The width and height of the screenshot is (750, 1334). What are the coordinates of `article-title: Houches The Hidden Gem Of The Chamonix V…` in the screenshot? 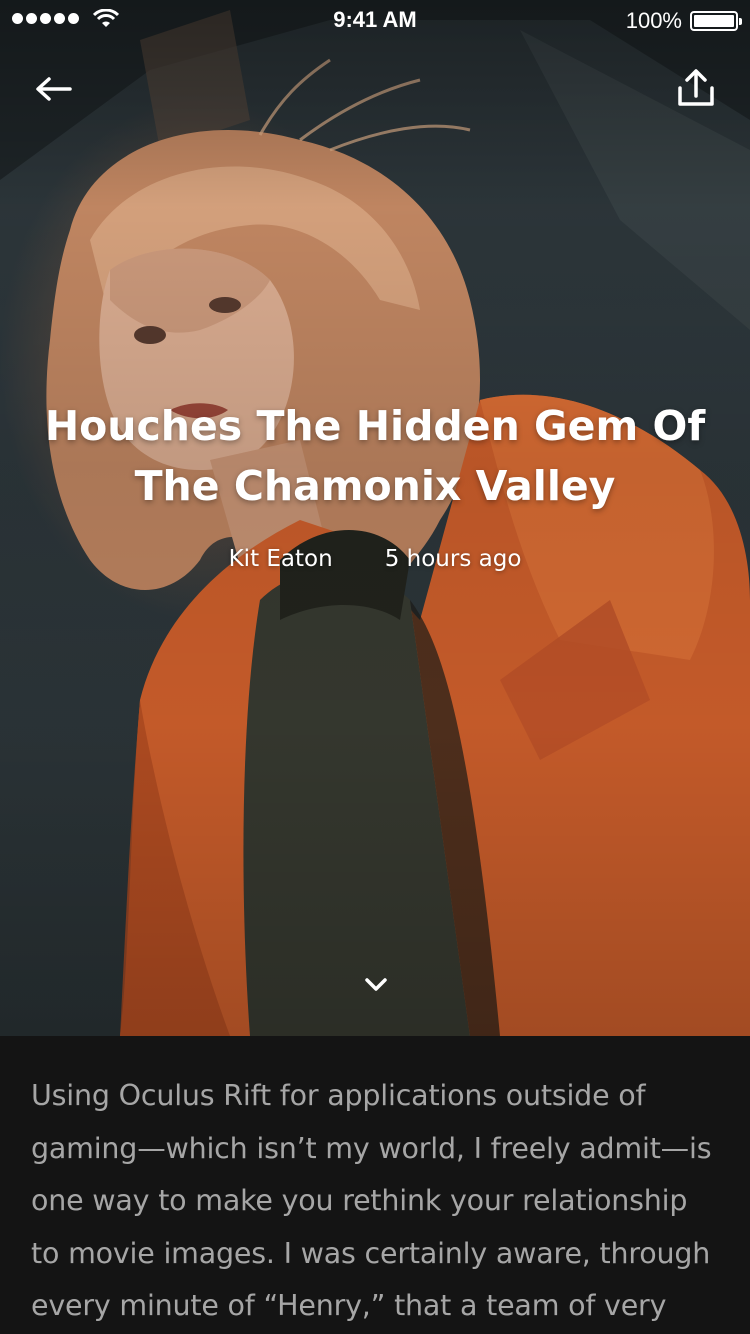 It's located at (375, 456).